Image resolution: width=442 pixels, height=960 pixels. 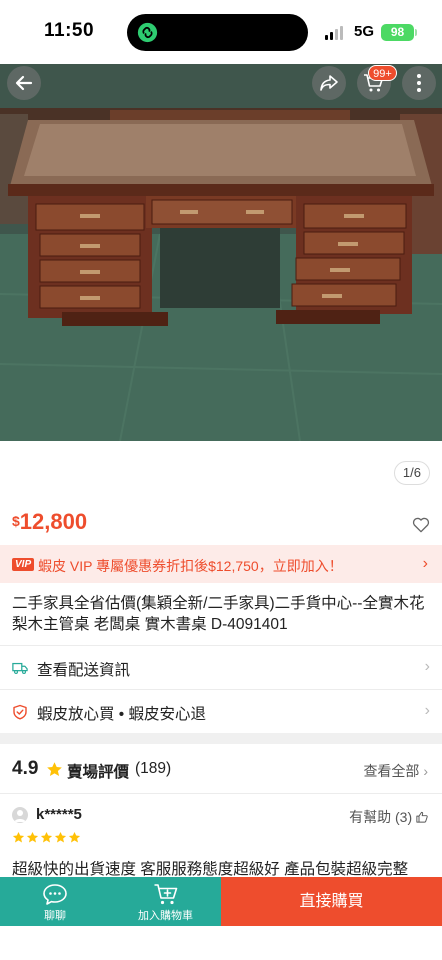 What do you see at coordinates (190, 566) in the screenshot?
I see `vip-text: 蝦皮 VIP 專屬優惠券折扣後$12,750，立即加入！` at bounding box center [190, 566].